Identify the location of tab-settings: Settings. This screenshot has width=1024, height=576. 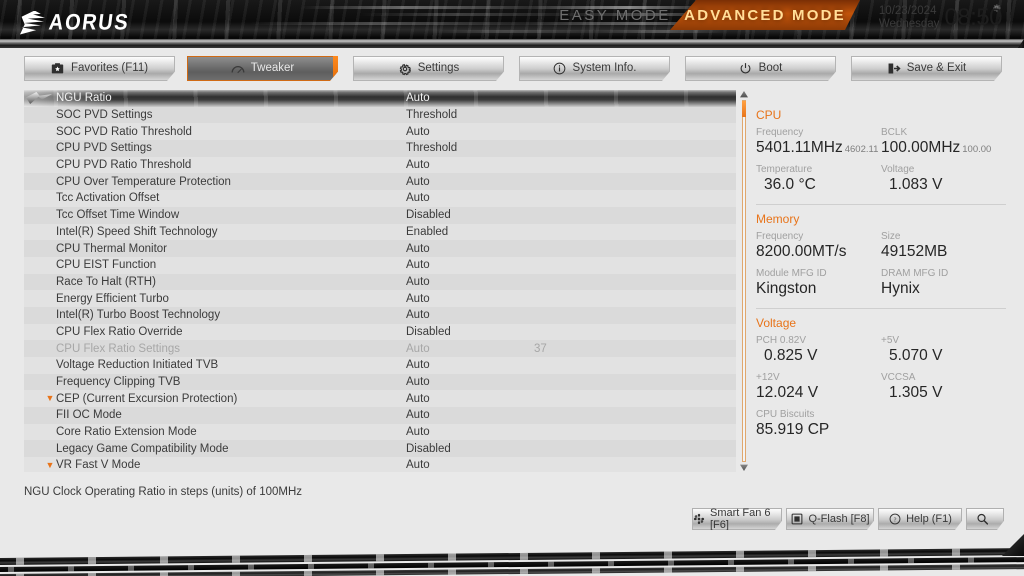
(428, 68).